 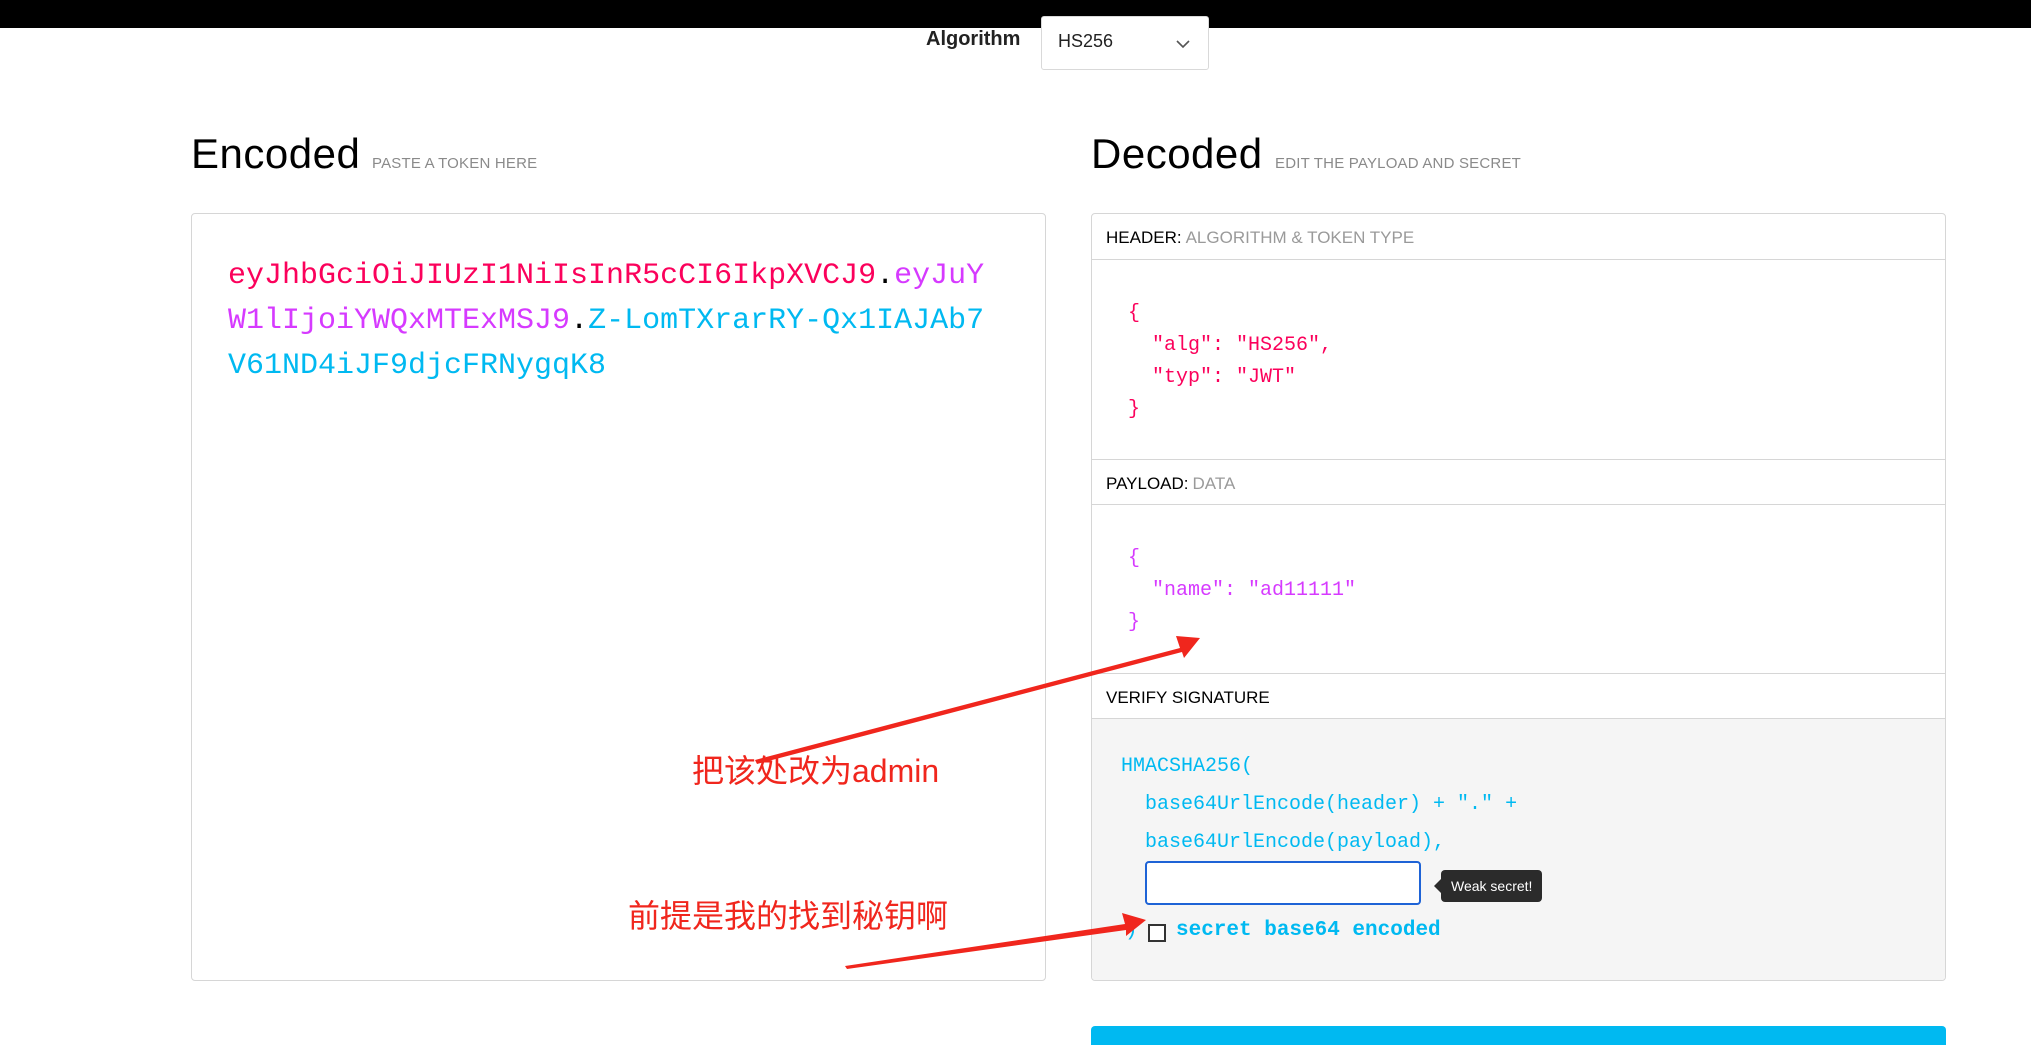 I want to click on verify-section-title: VERIFY SIGNATURE, so click(x=1518, y=696).